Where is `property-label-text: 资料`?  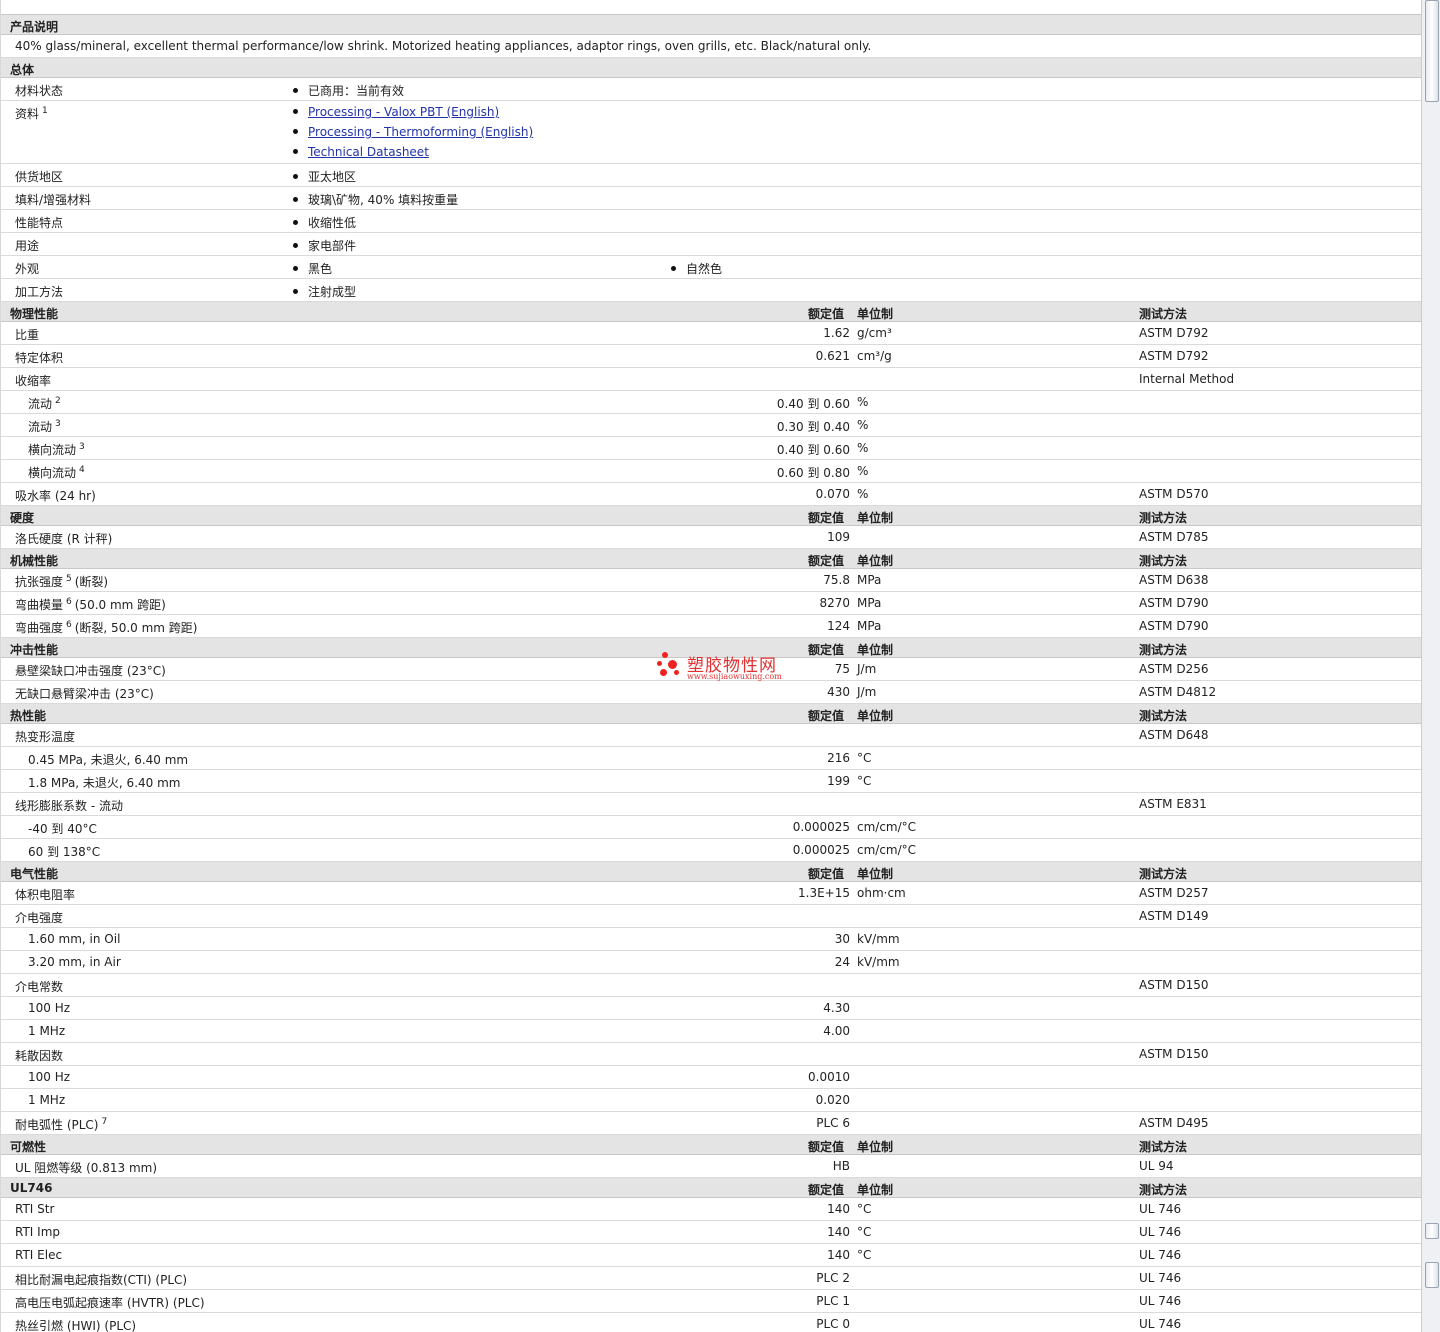 property-label-text: 资料 is located at coordinates (27, 114).